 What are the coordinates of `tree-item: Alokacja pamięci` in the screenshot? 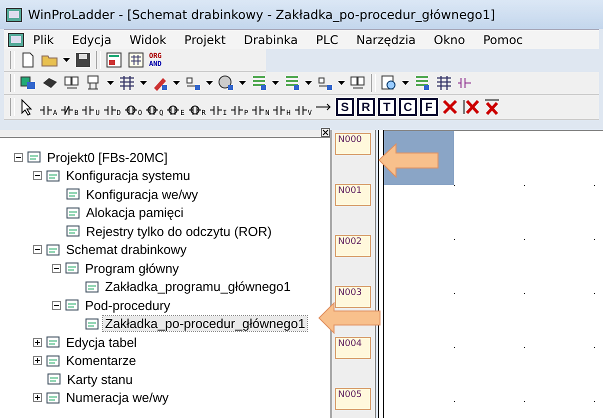 It's located at (135, 212).